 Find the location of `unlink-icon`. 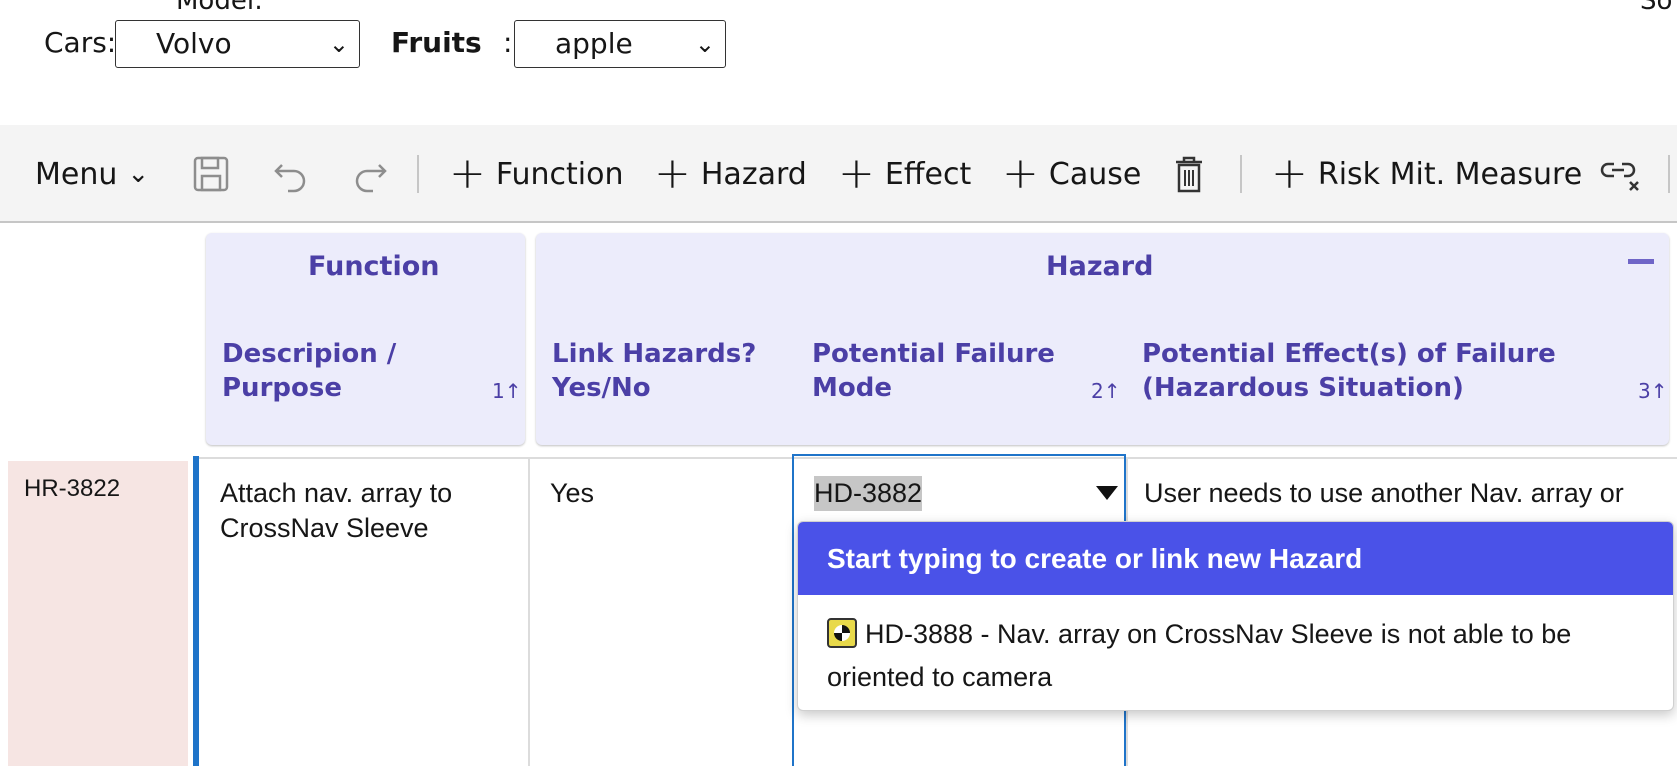

unlink-icon is located at coordinates (1622, 174).